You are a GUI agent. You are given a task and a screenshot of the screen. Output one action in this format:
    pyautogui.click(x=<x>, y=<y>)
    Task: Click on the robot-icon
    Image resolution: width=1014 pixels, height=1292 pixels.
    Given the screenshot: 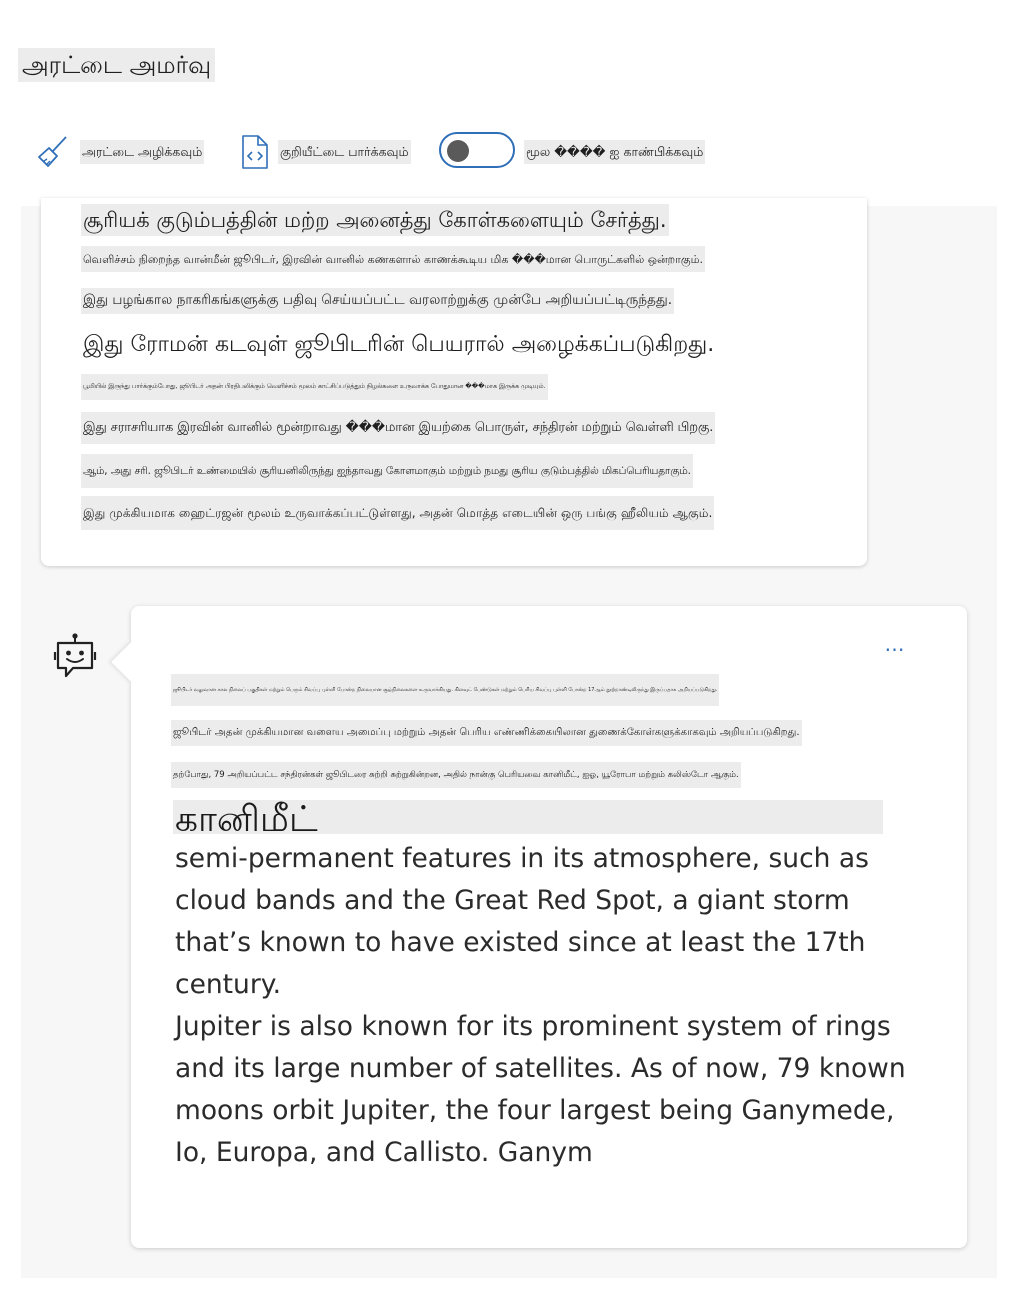 What is the action you would take?
    pyautogui.click(x=75, y=660)
    